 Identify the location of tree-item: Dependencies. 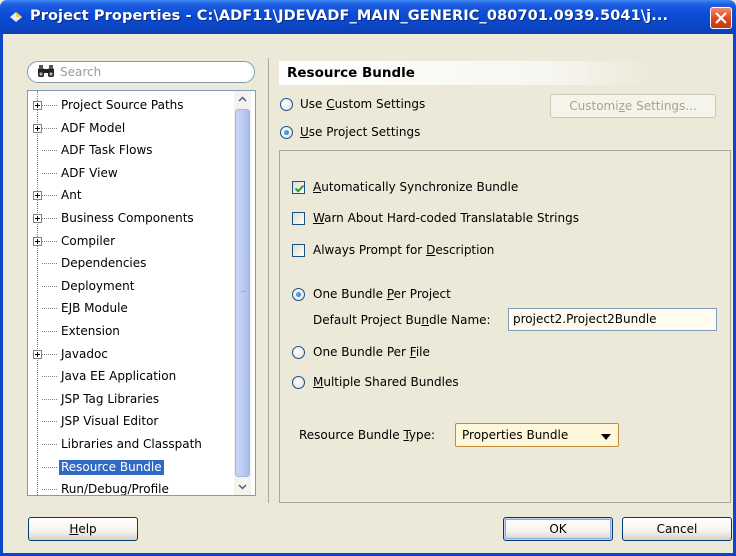
(132, 264).